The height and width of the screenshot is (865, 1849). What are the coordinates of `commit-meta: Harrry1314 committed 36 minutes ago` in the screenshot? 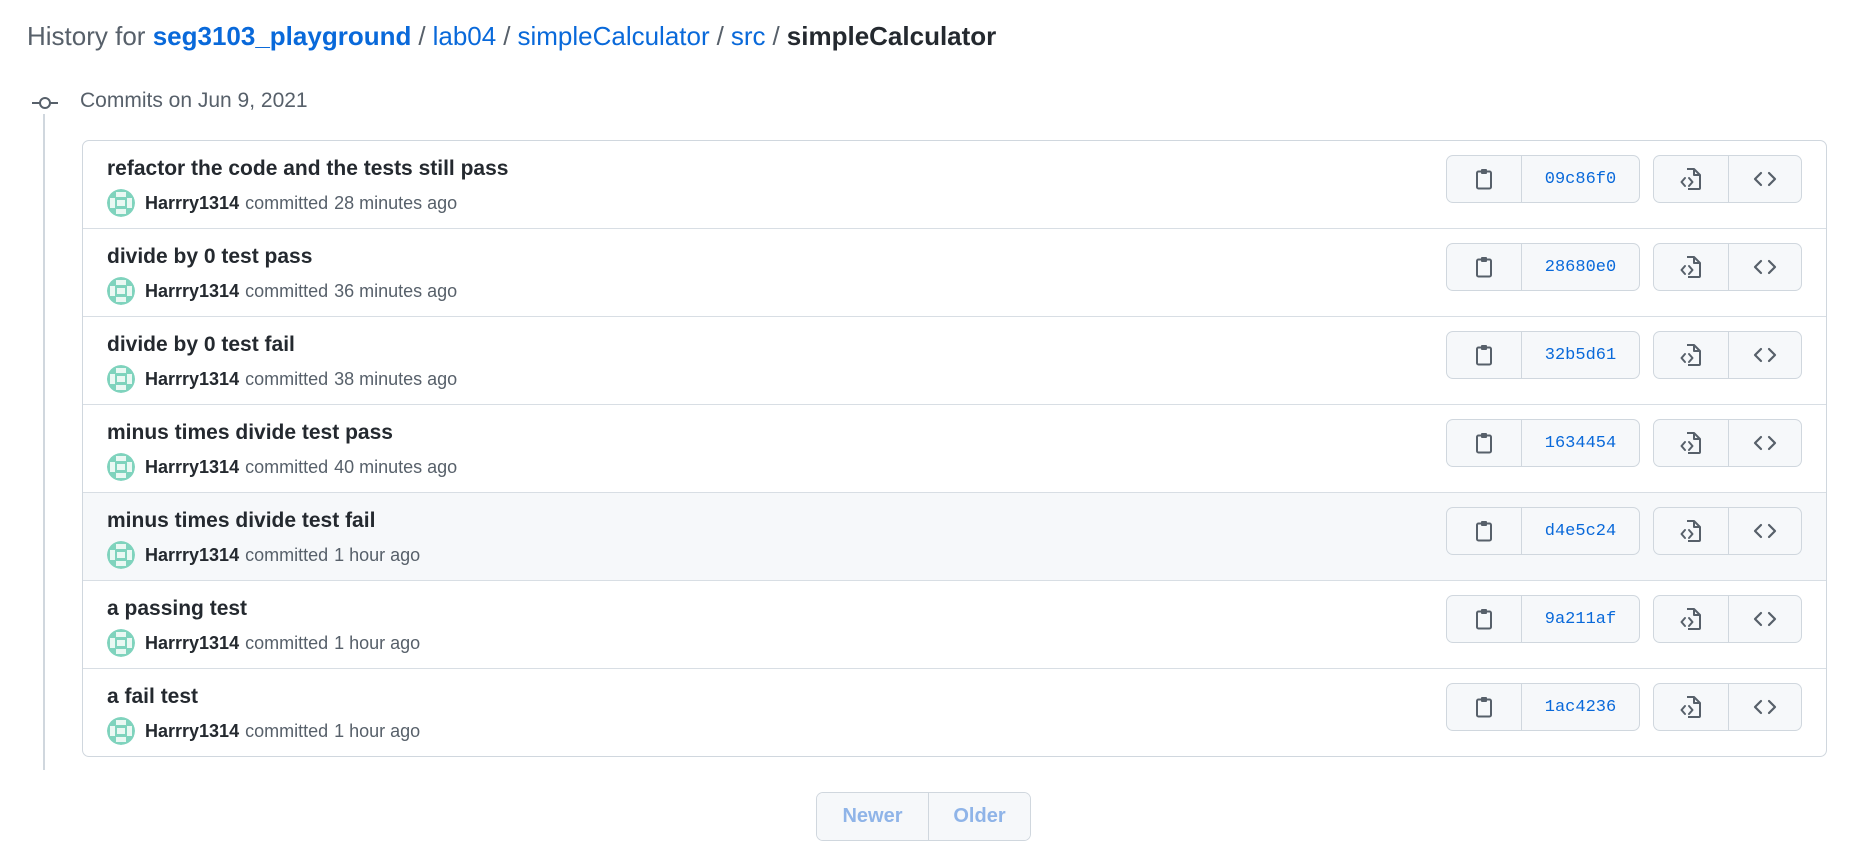 It's located at (282, 291).